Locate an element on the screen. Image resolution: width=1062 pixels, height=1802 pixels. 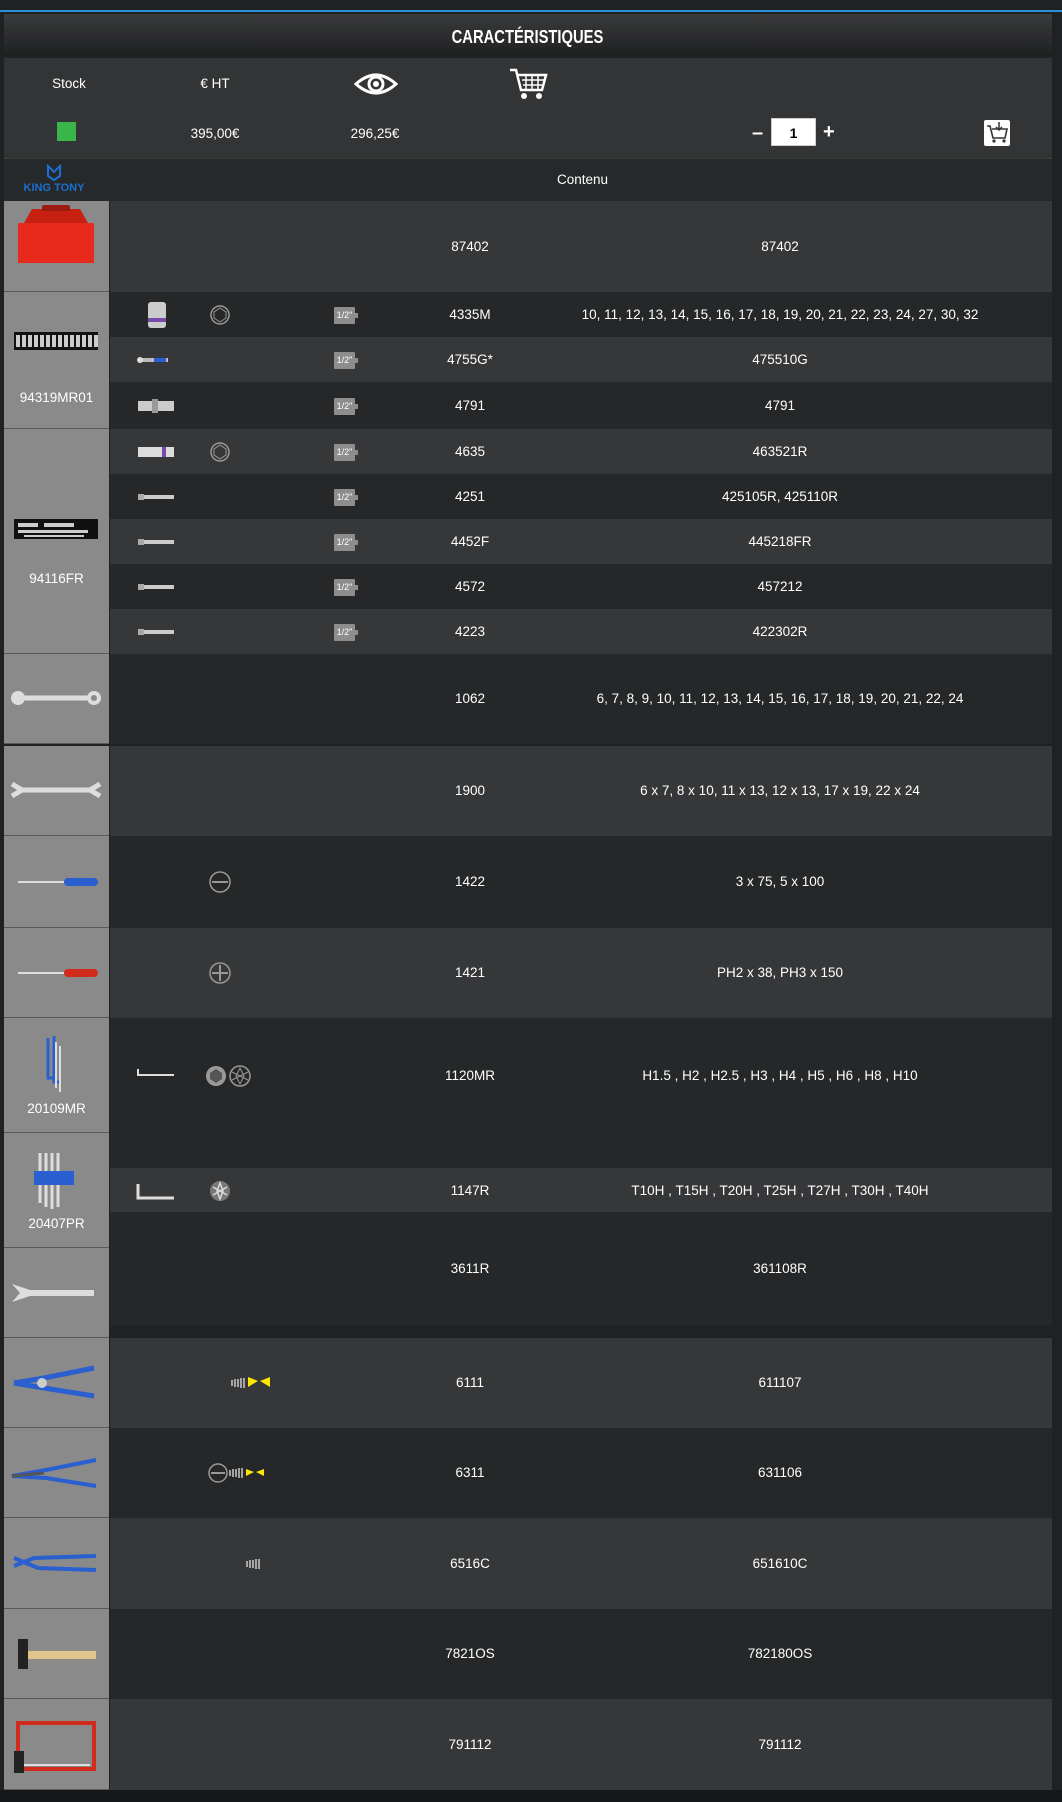
item-code: 4791 is located at coordinates (470, 405).